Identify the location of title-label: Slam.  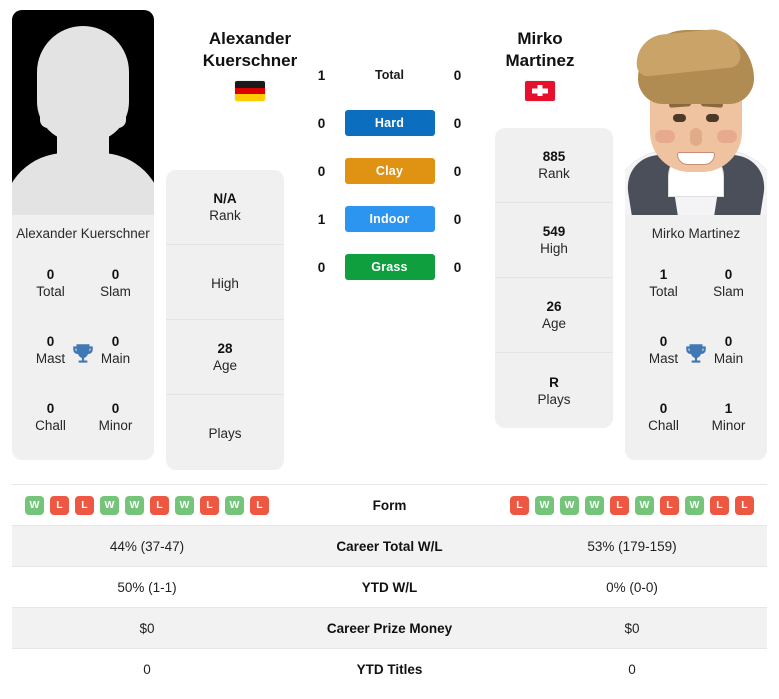
(115, 291).